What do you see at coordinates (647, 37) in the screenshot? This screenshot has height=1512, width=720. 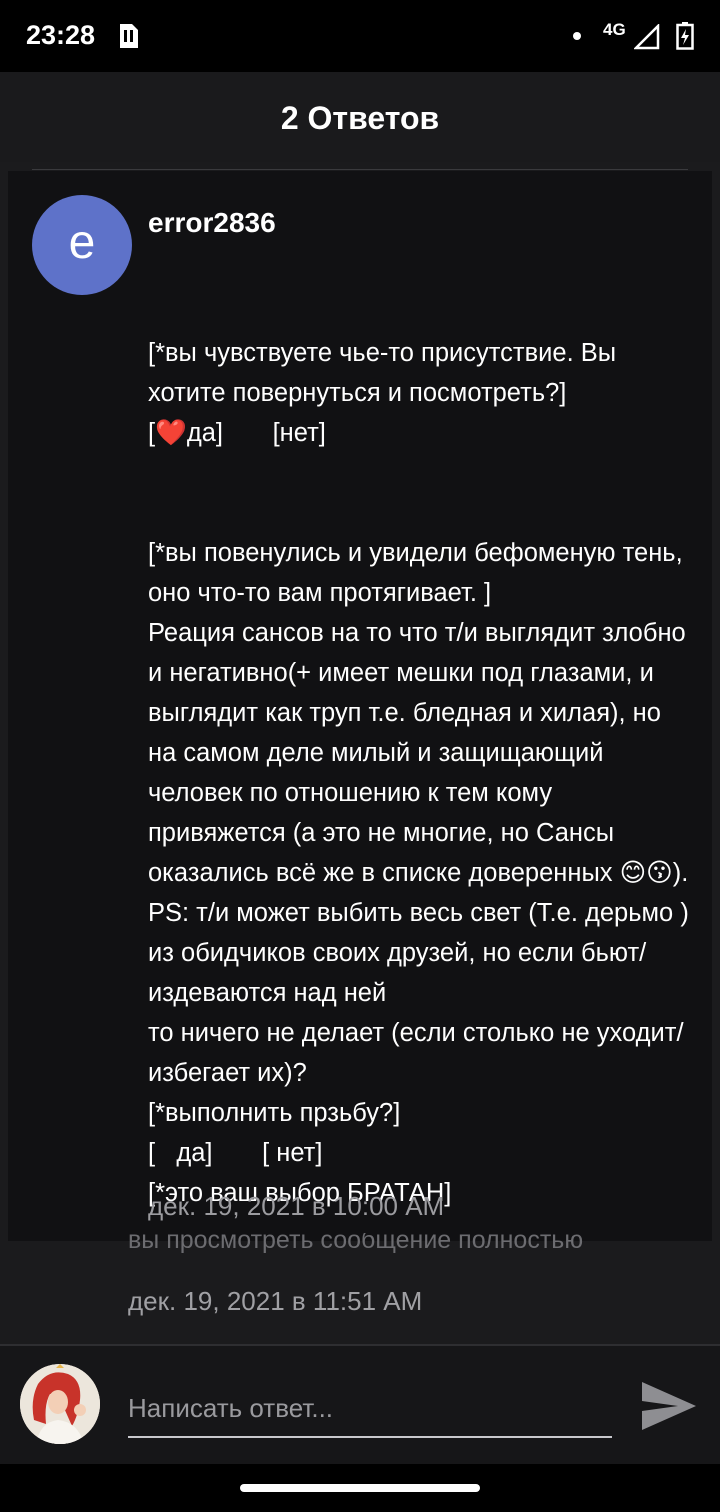 I see `signal-icon` at bounding box center [647, 37].